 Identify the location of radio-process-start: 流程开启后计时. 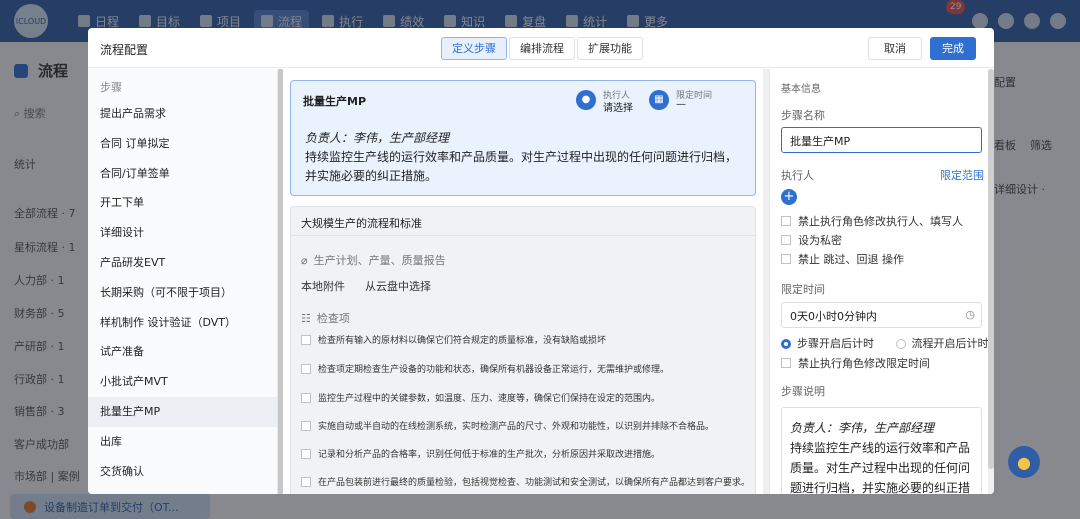
(942, 343).